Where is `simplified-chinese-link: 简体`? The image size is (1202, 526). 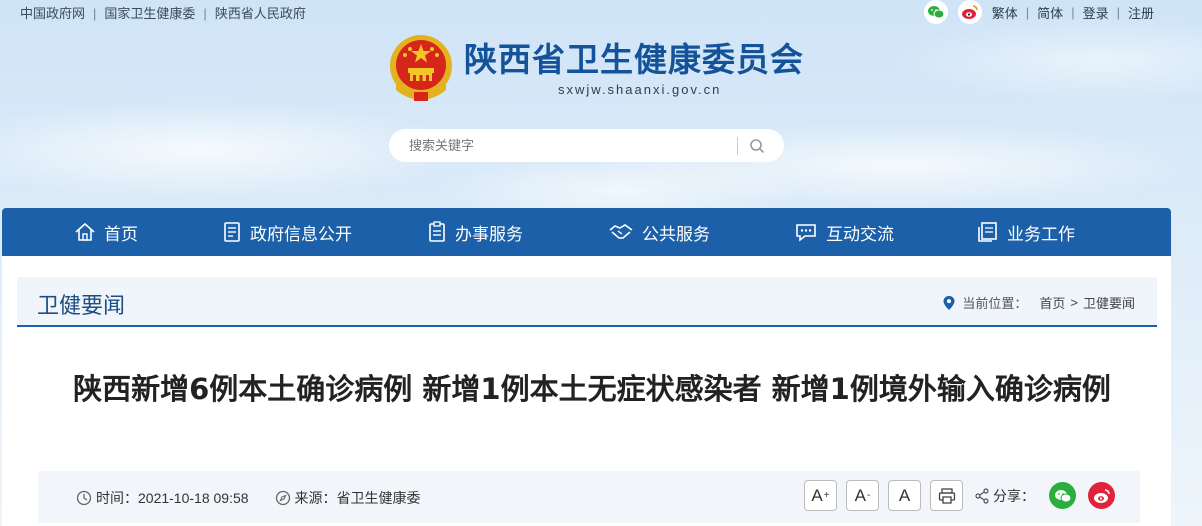 simplified-chinese-link: 简体 is located at coordinates (1050, 12).